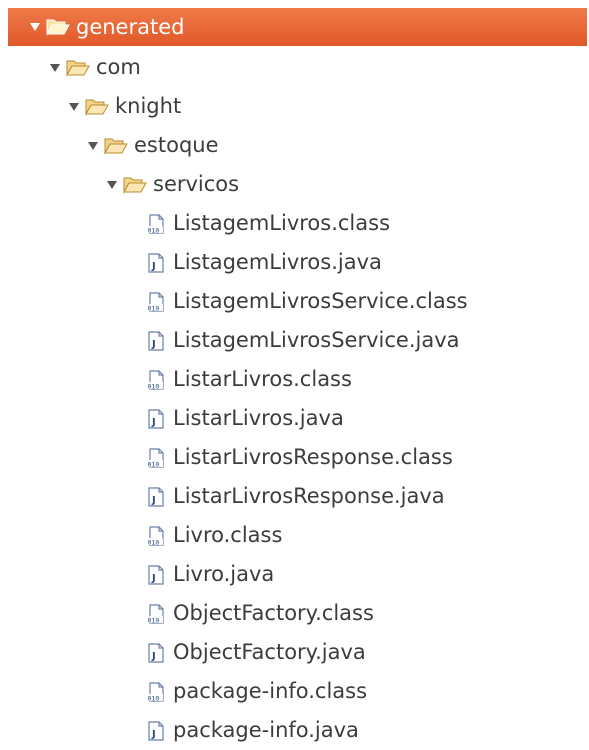 The height and width of the screenshot is (750, 589). Describe the element at coordinates (130, 26) in the screenshot. I see `tree-item-label: generated` at that location.